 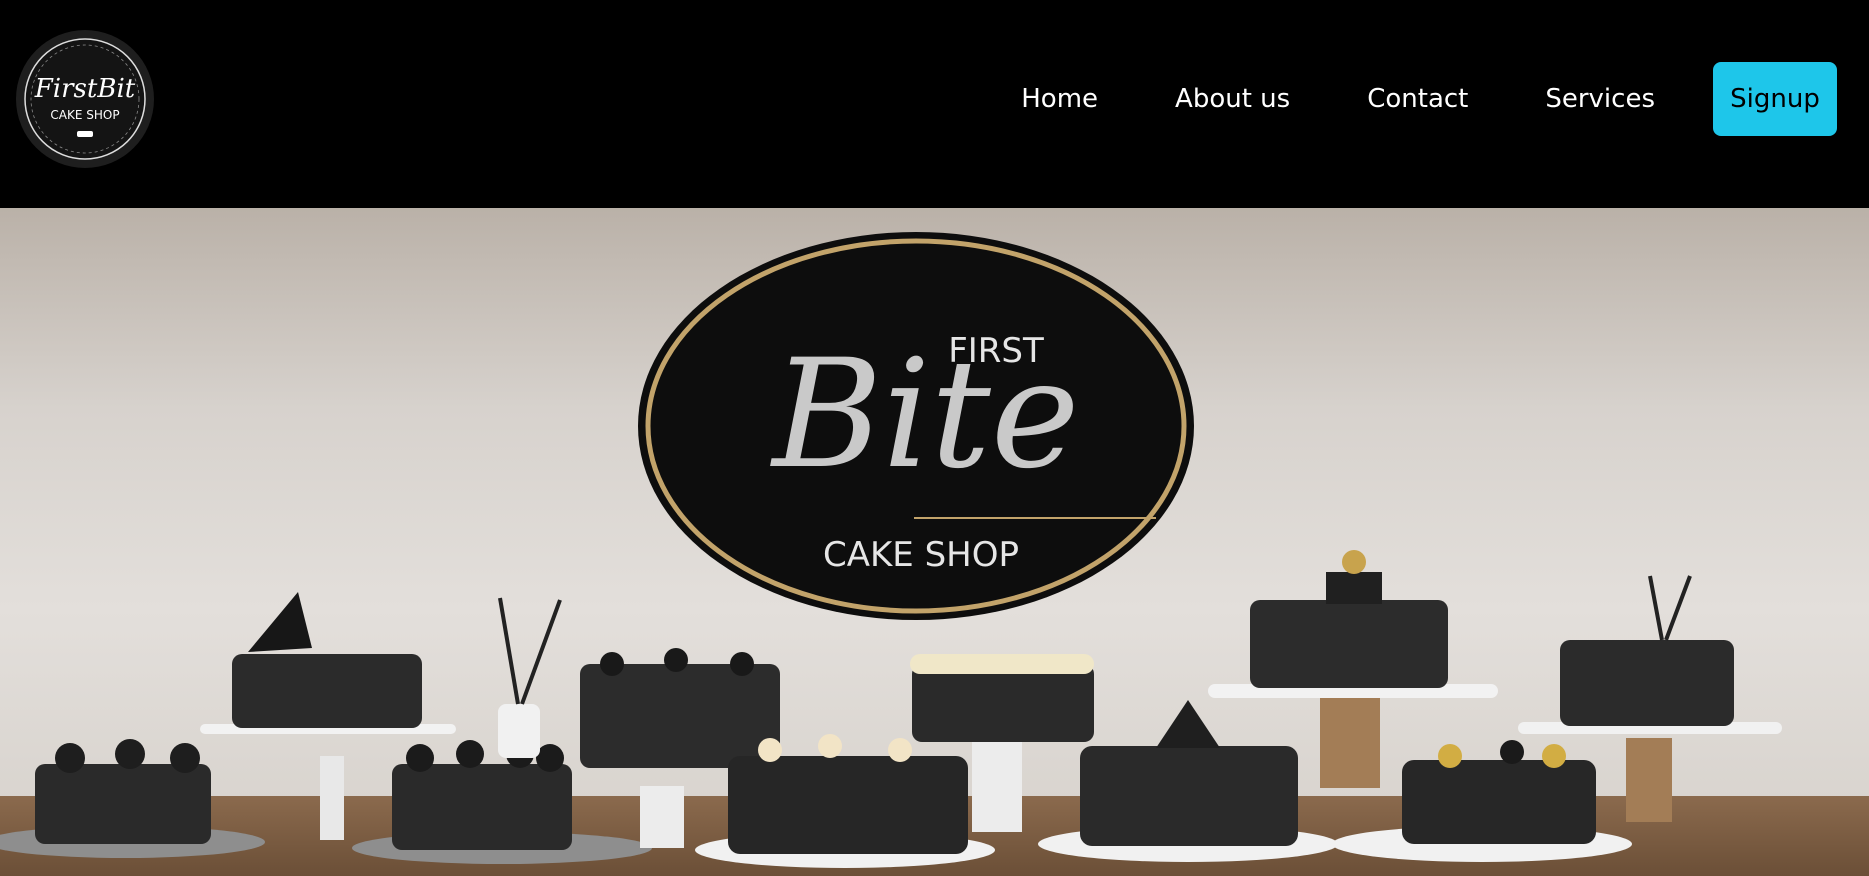 What do you see at coordinates (1600, 99) in the screenshot?
I see `nav-services-link: Services` at bounding box center [1600, 99].